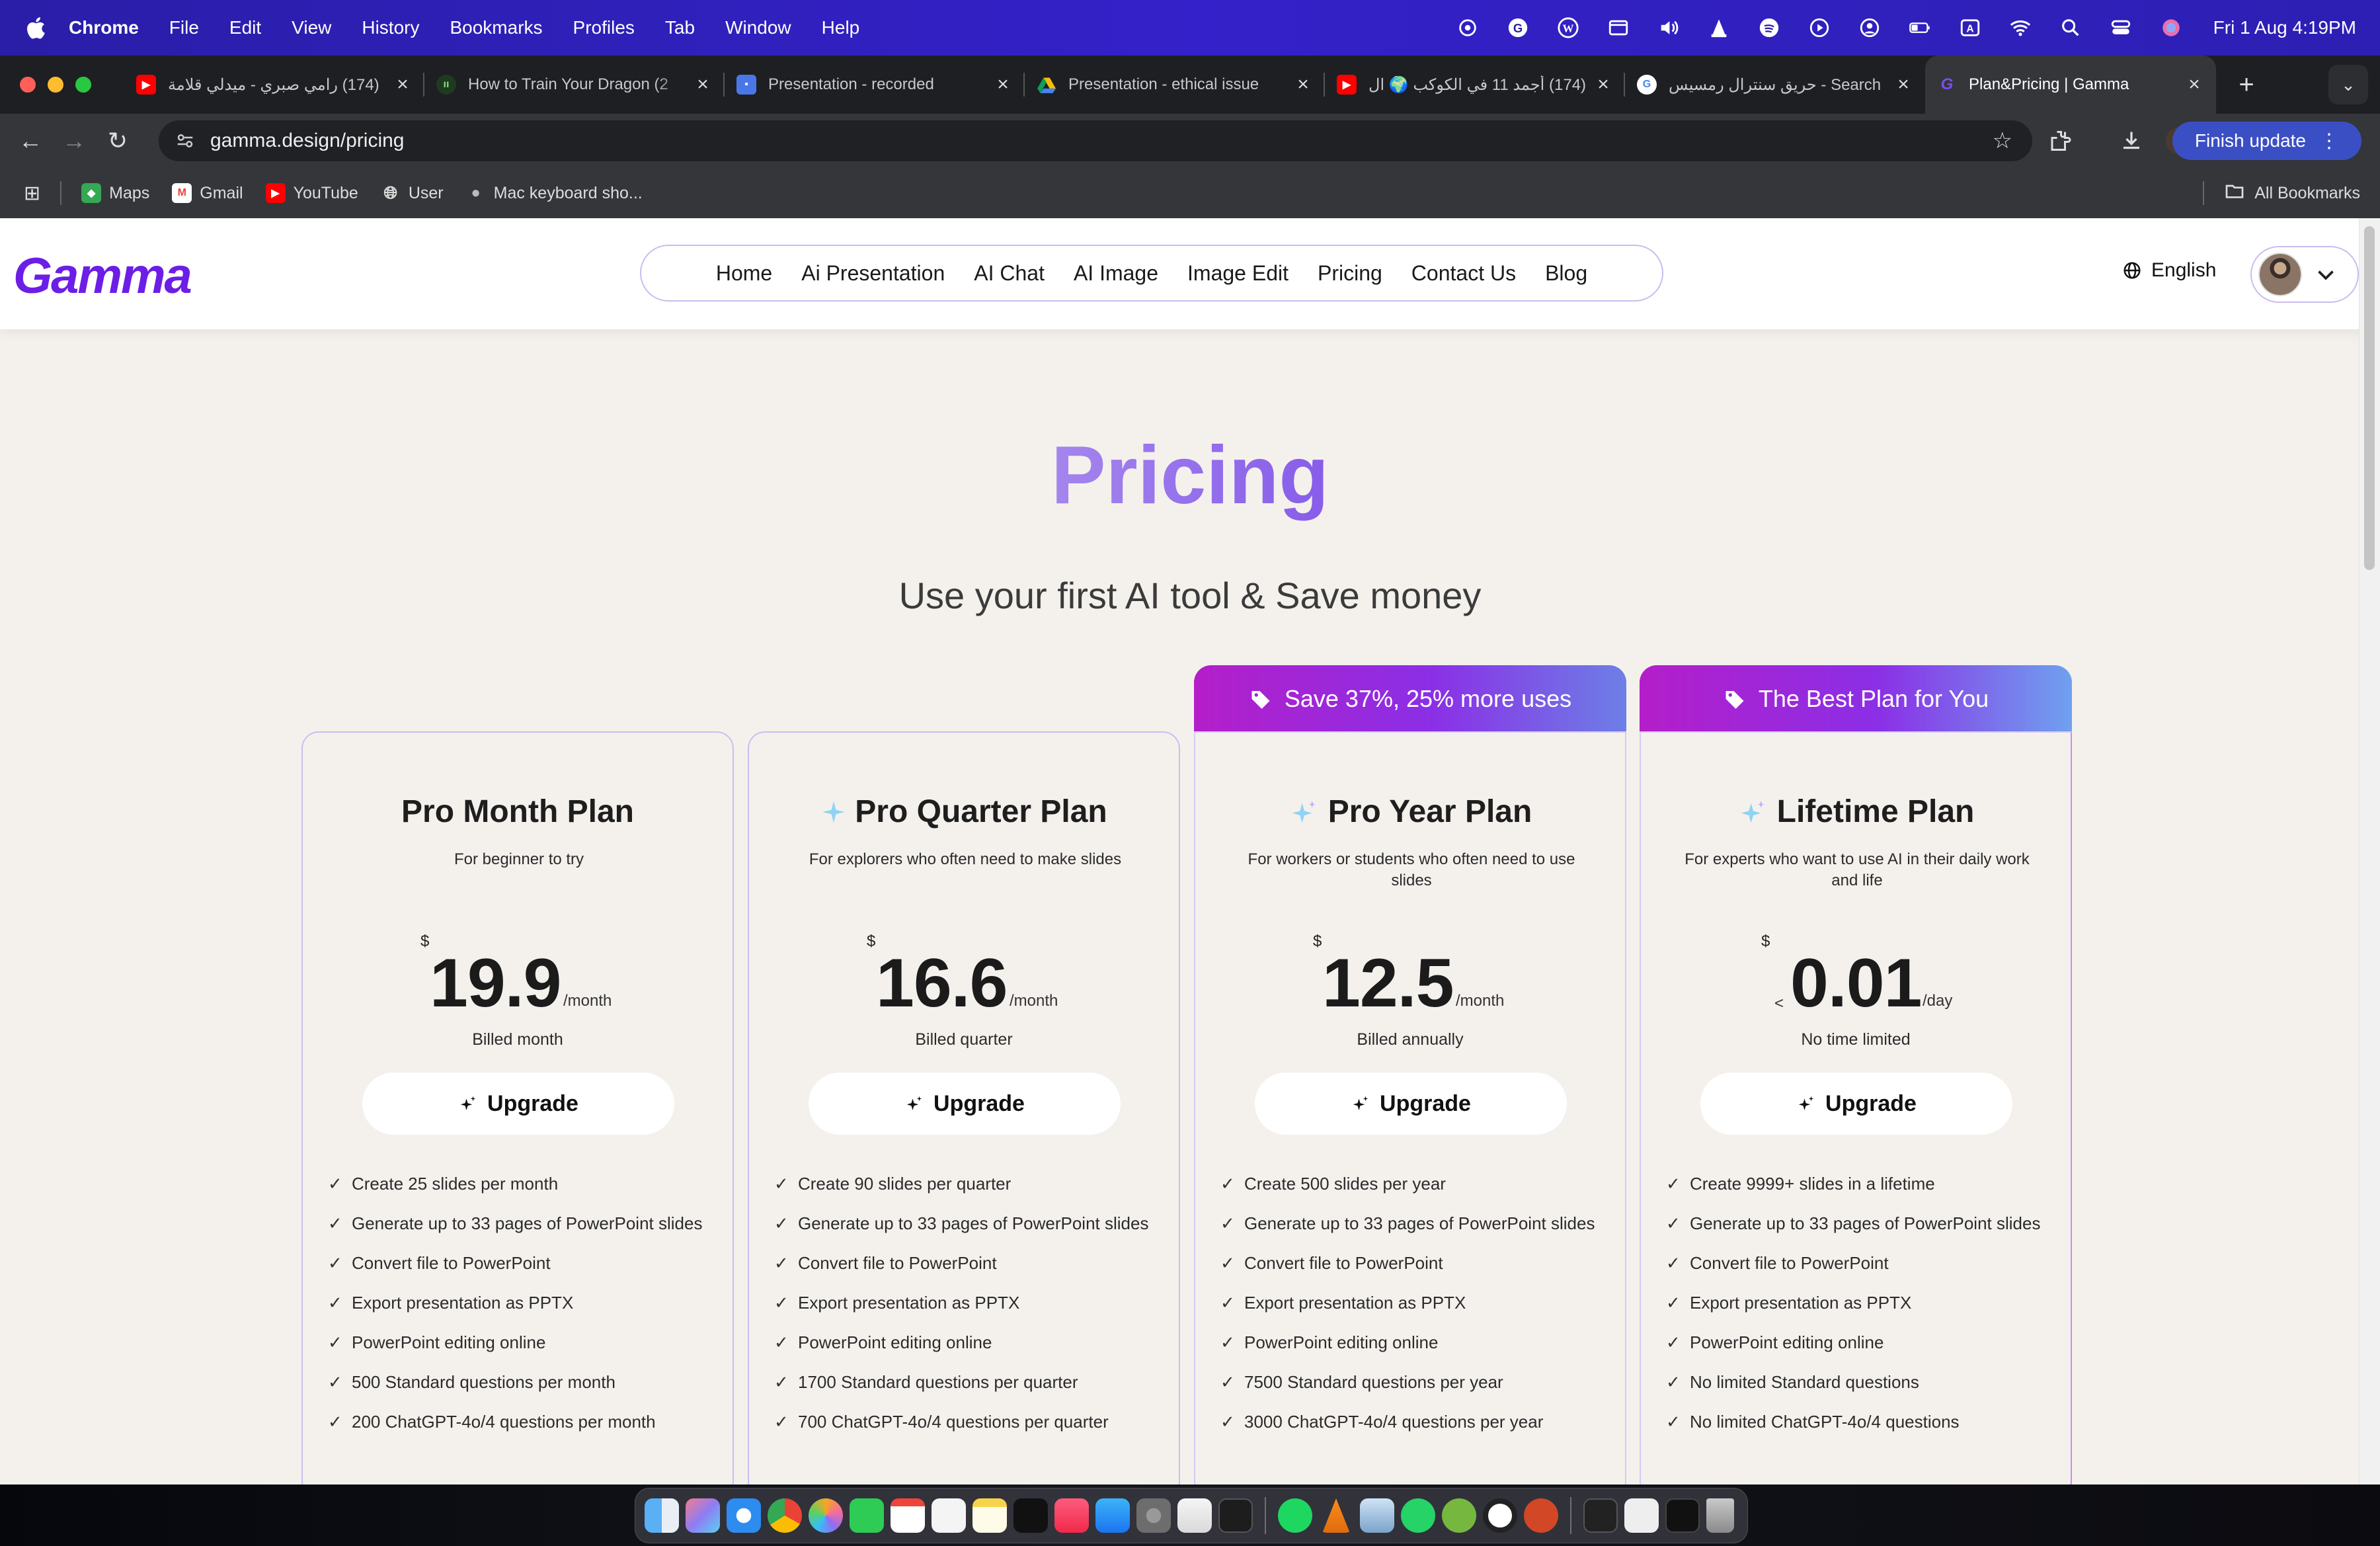 Image resolution: width=2380 pixels, height=1546 pixels. I want to click on tab-4: Presentation - ethical issue ×, so click(1175, 85).